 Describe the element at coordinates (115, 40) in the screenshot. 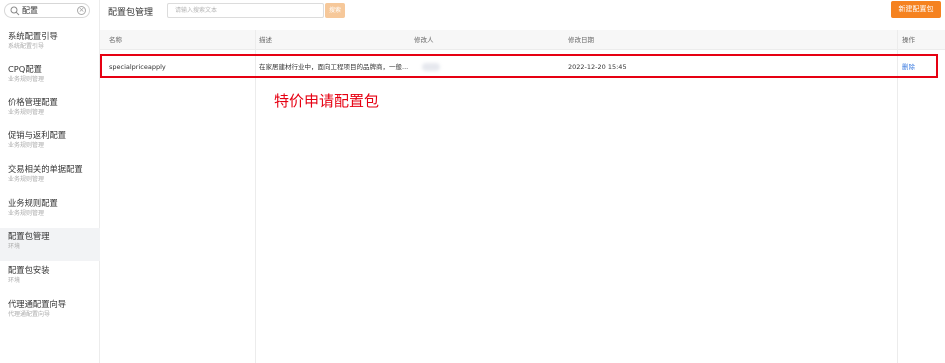

I see `column-header-name: 名称` at that location.